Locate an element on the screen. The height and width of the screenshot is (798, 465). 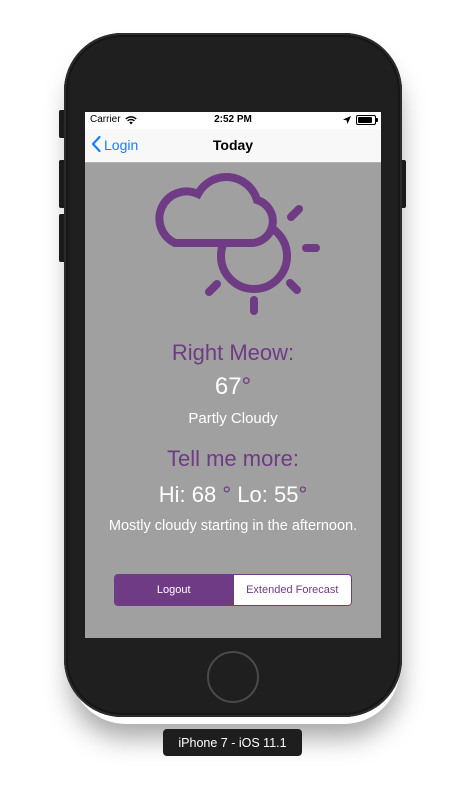
current-temperature: 67° is located at coordinates (233, 387).